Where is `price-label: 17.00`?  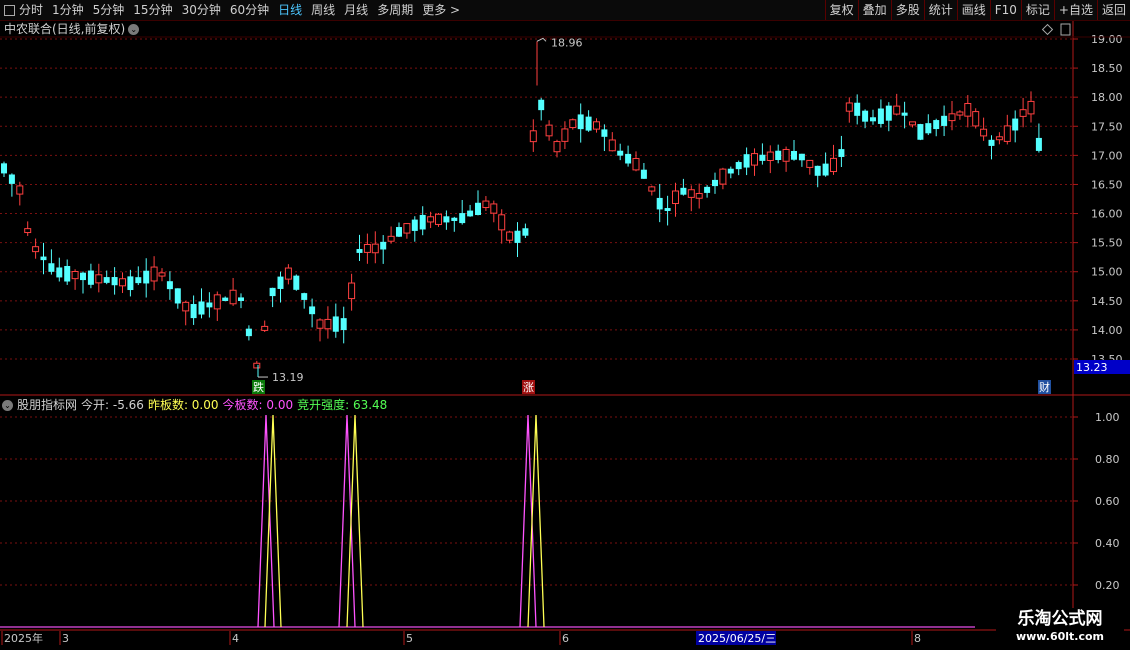
price-label: 17.00 is located at coordinates (1107, 155).